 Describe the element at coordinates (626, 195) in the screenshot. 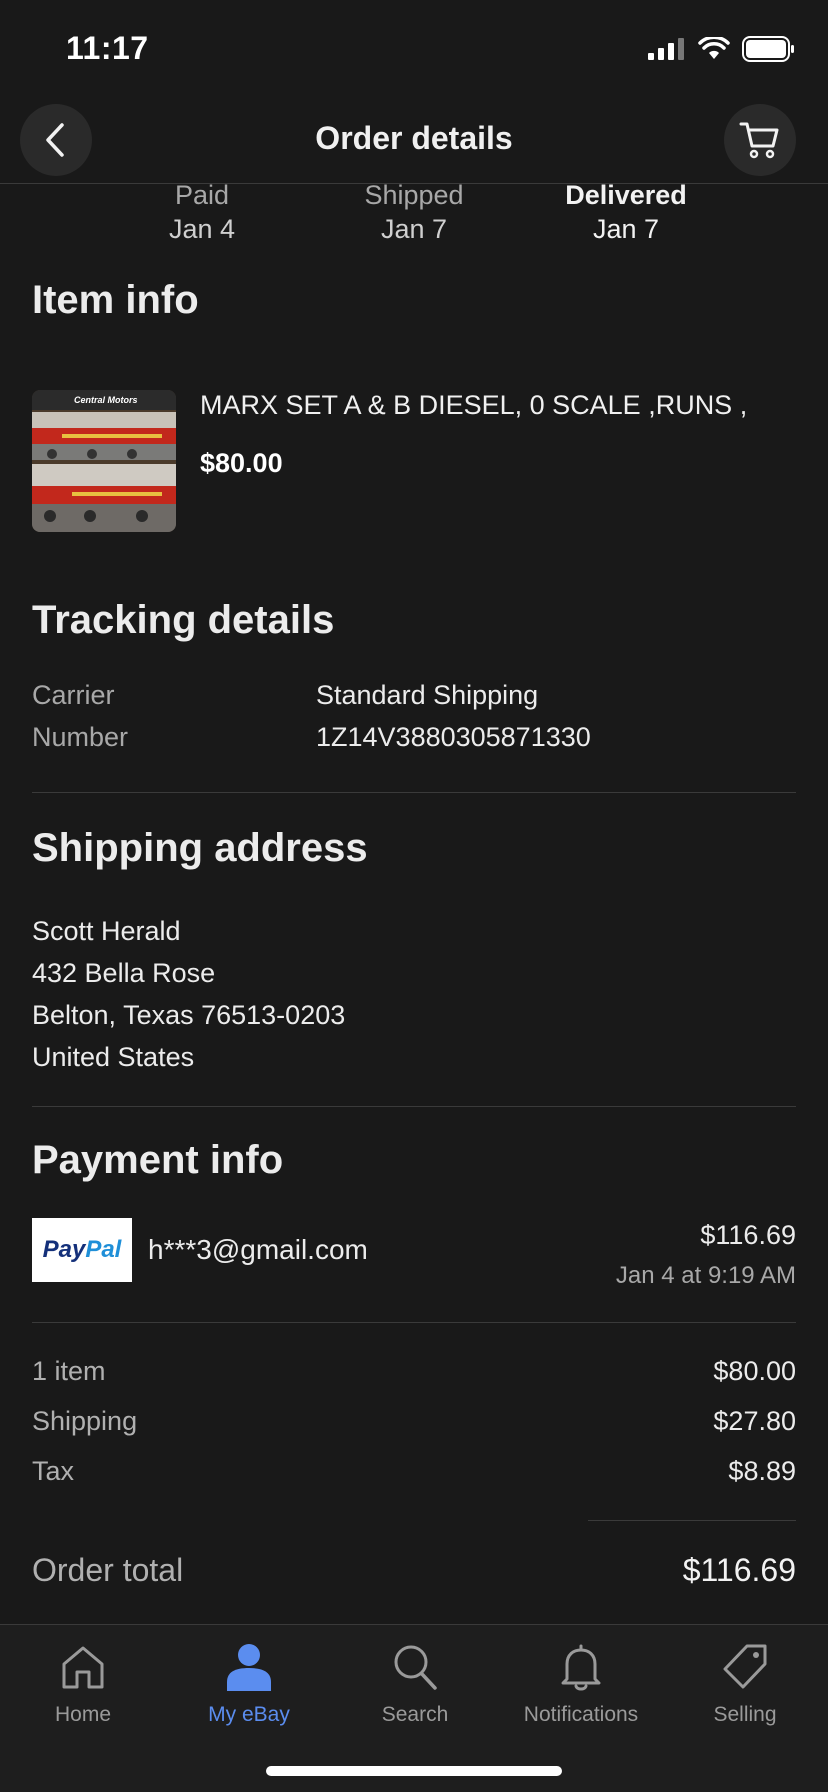

I see `step-label: Delivered` at that location.